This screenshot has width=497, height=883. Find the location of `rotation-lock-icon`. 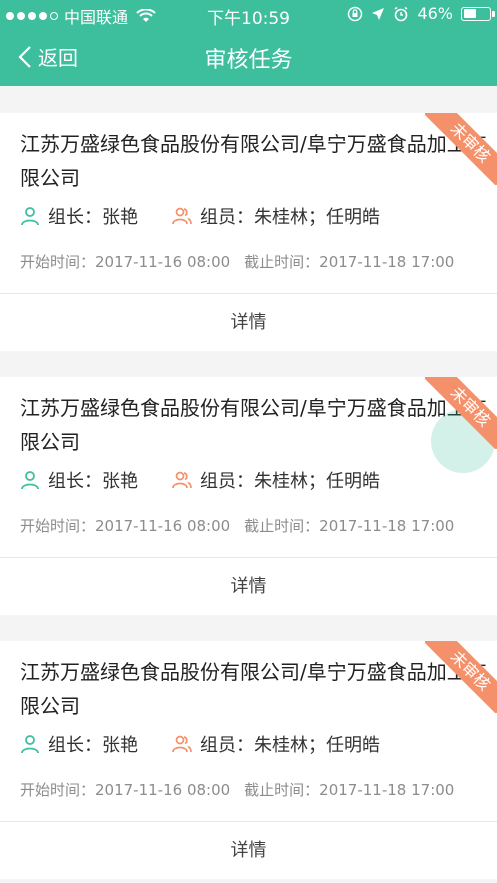

rotation-lock-icon is located at coordinates (355, 13).